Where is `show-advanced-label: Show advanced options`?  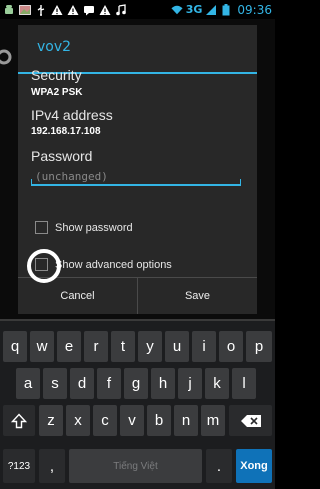
show-advanced-label: Show advanced options is located at coordinates (113, 264).